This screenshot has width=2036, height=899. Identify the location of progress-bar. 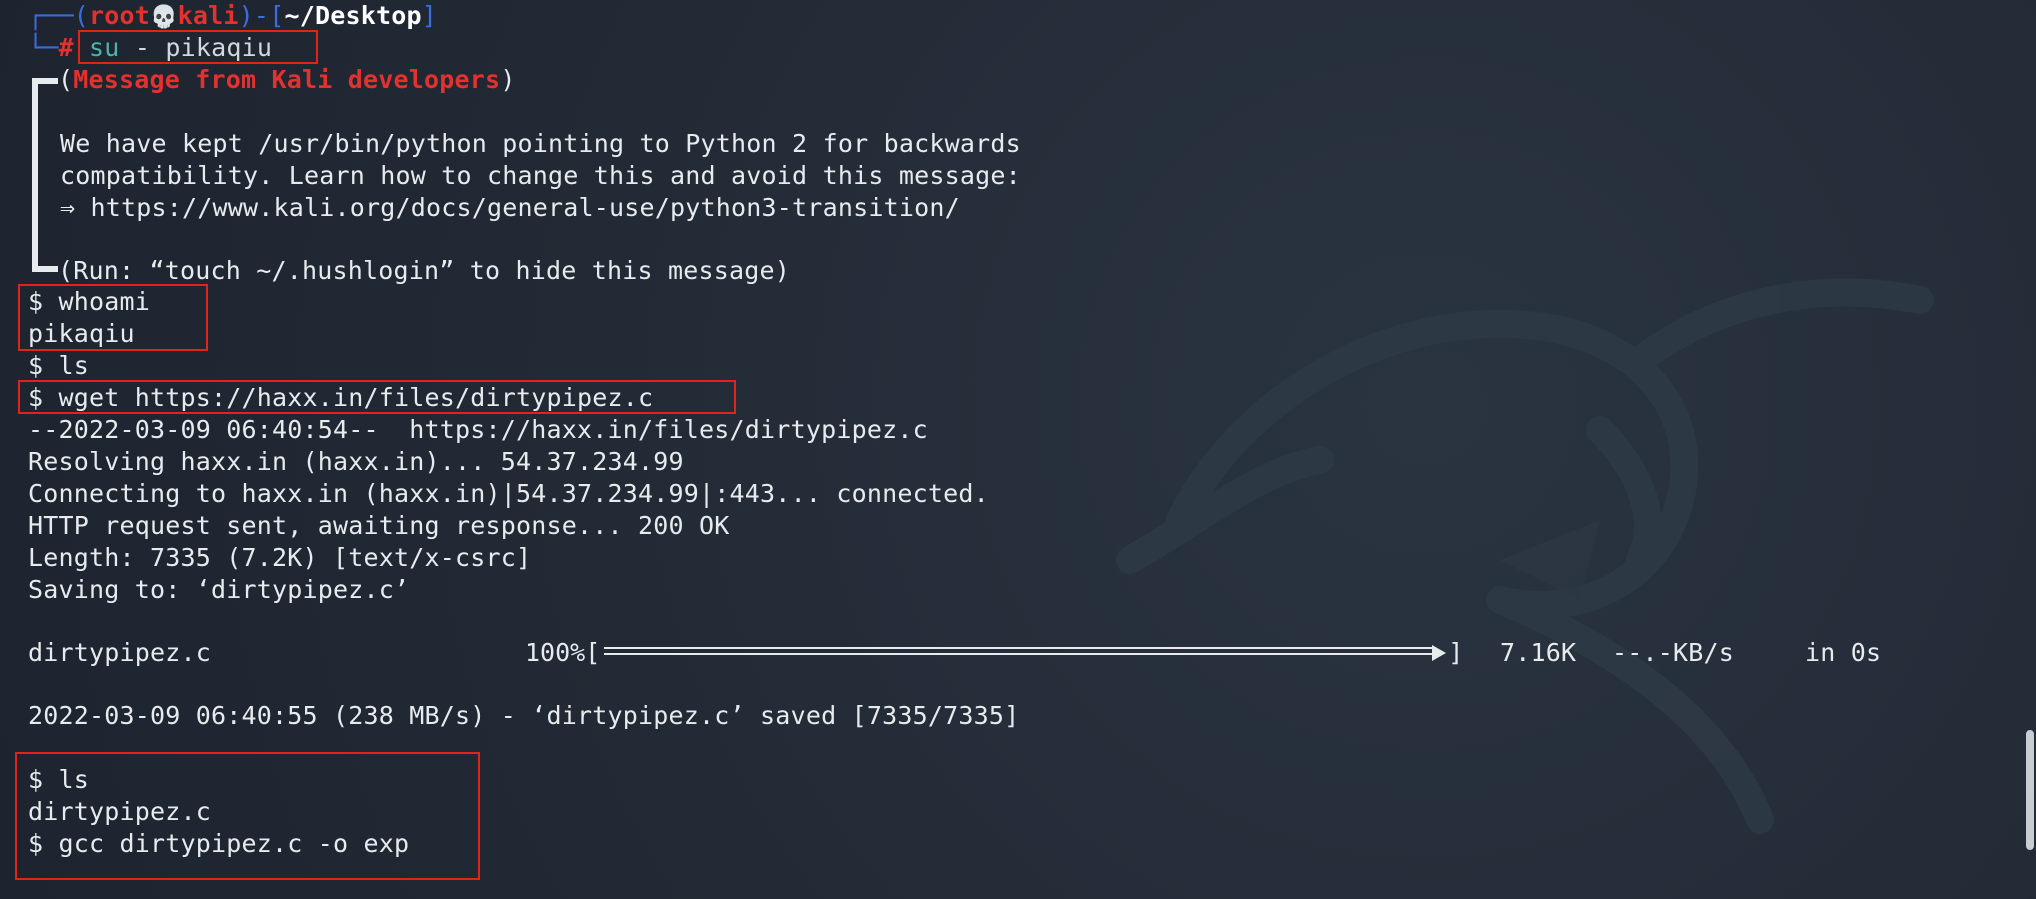
(1025, 653).